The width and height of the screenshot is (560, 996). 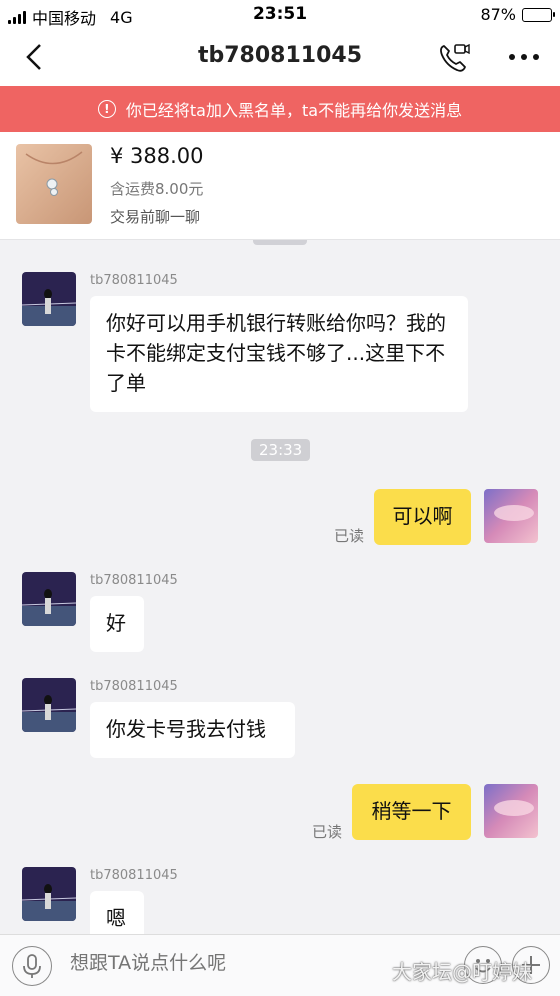 I want to click on nav-bar: tb780811045, so click(x=280, y=58).